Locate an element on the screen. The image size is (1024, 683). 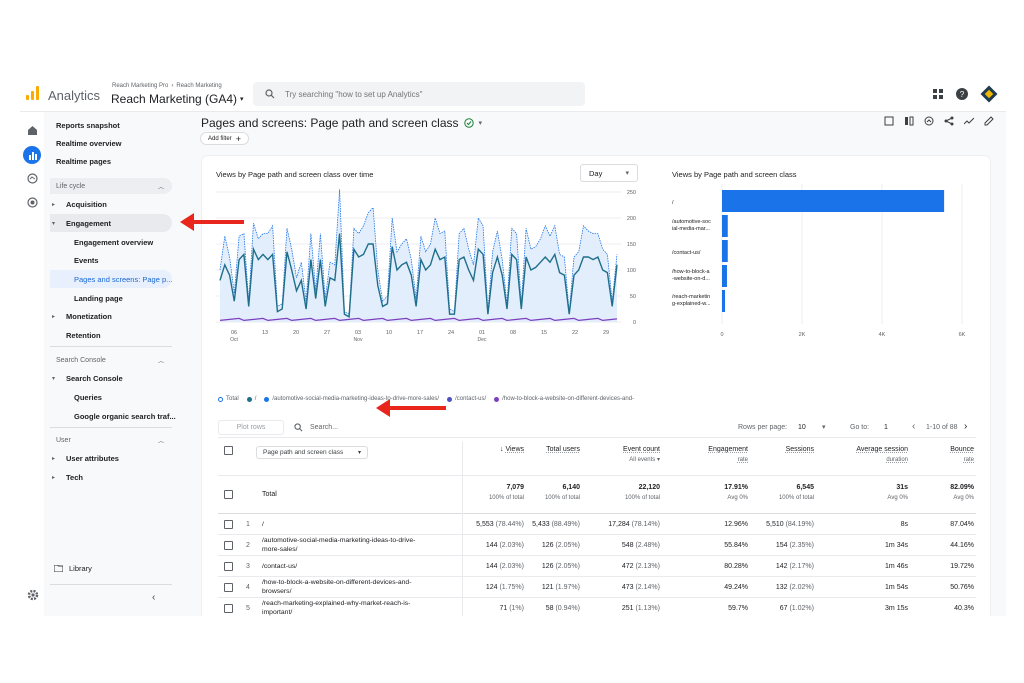
title-dropdown-icon: ▾ is located at coordinates (481, 123).